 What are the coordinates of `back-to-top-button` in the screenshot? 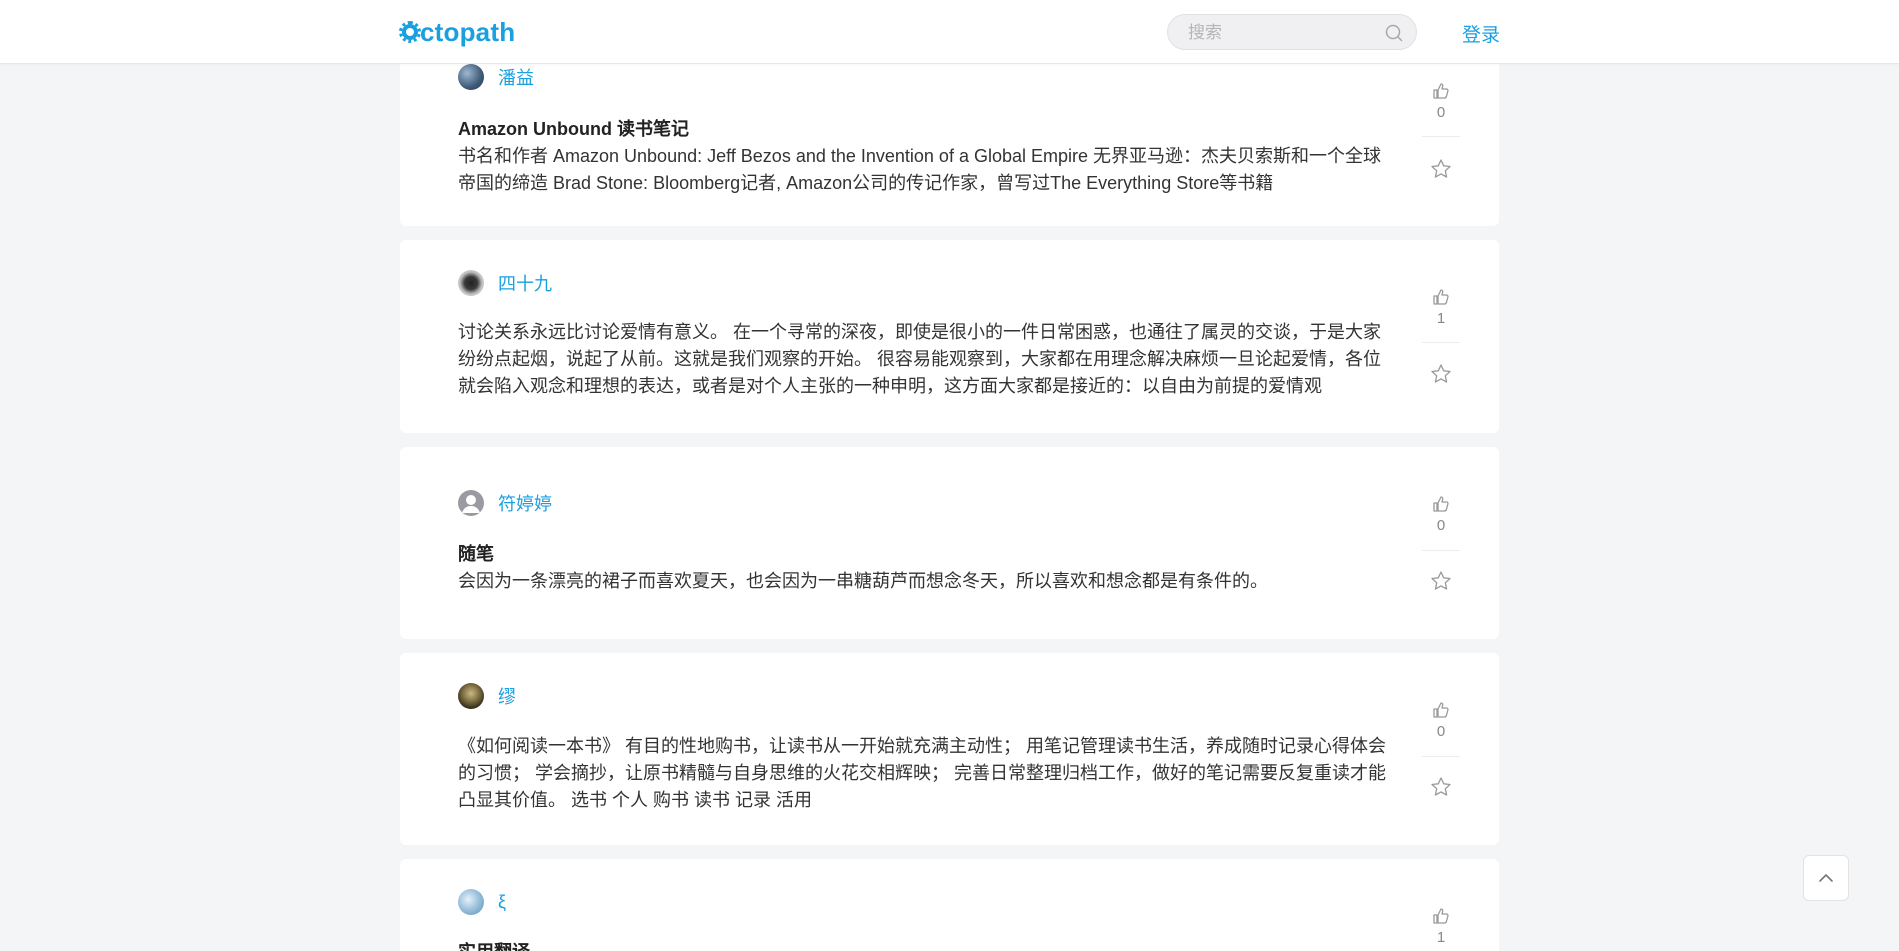 It's located at (1826, 878).